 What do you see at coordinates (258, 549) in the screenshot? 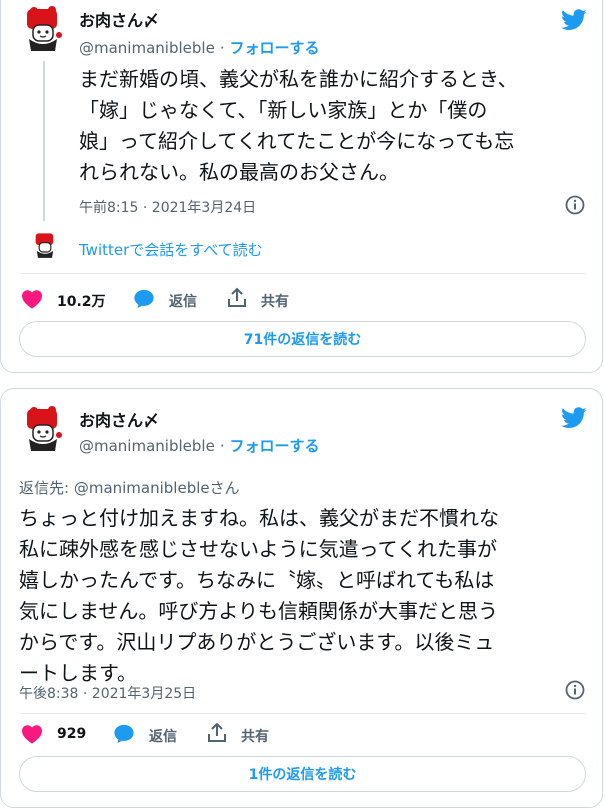
I see `tweet-text-line: 私に疎外感を感じさせないように気遣ってくれた事が` at bounding box center [258, 549].